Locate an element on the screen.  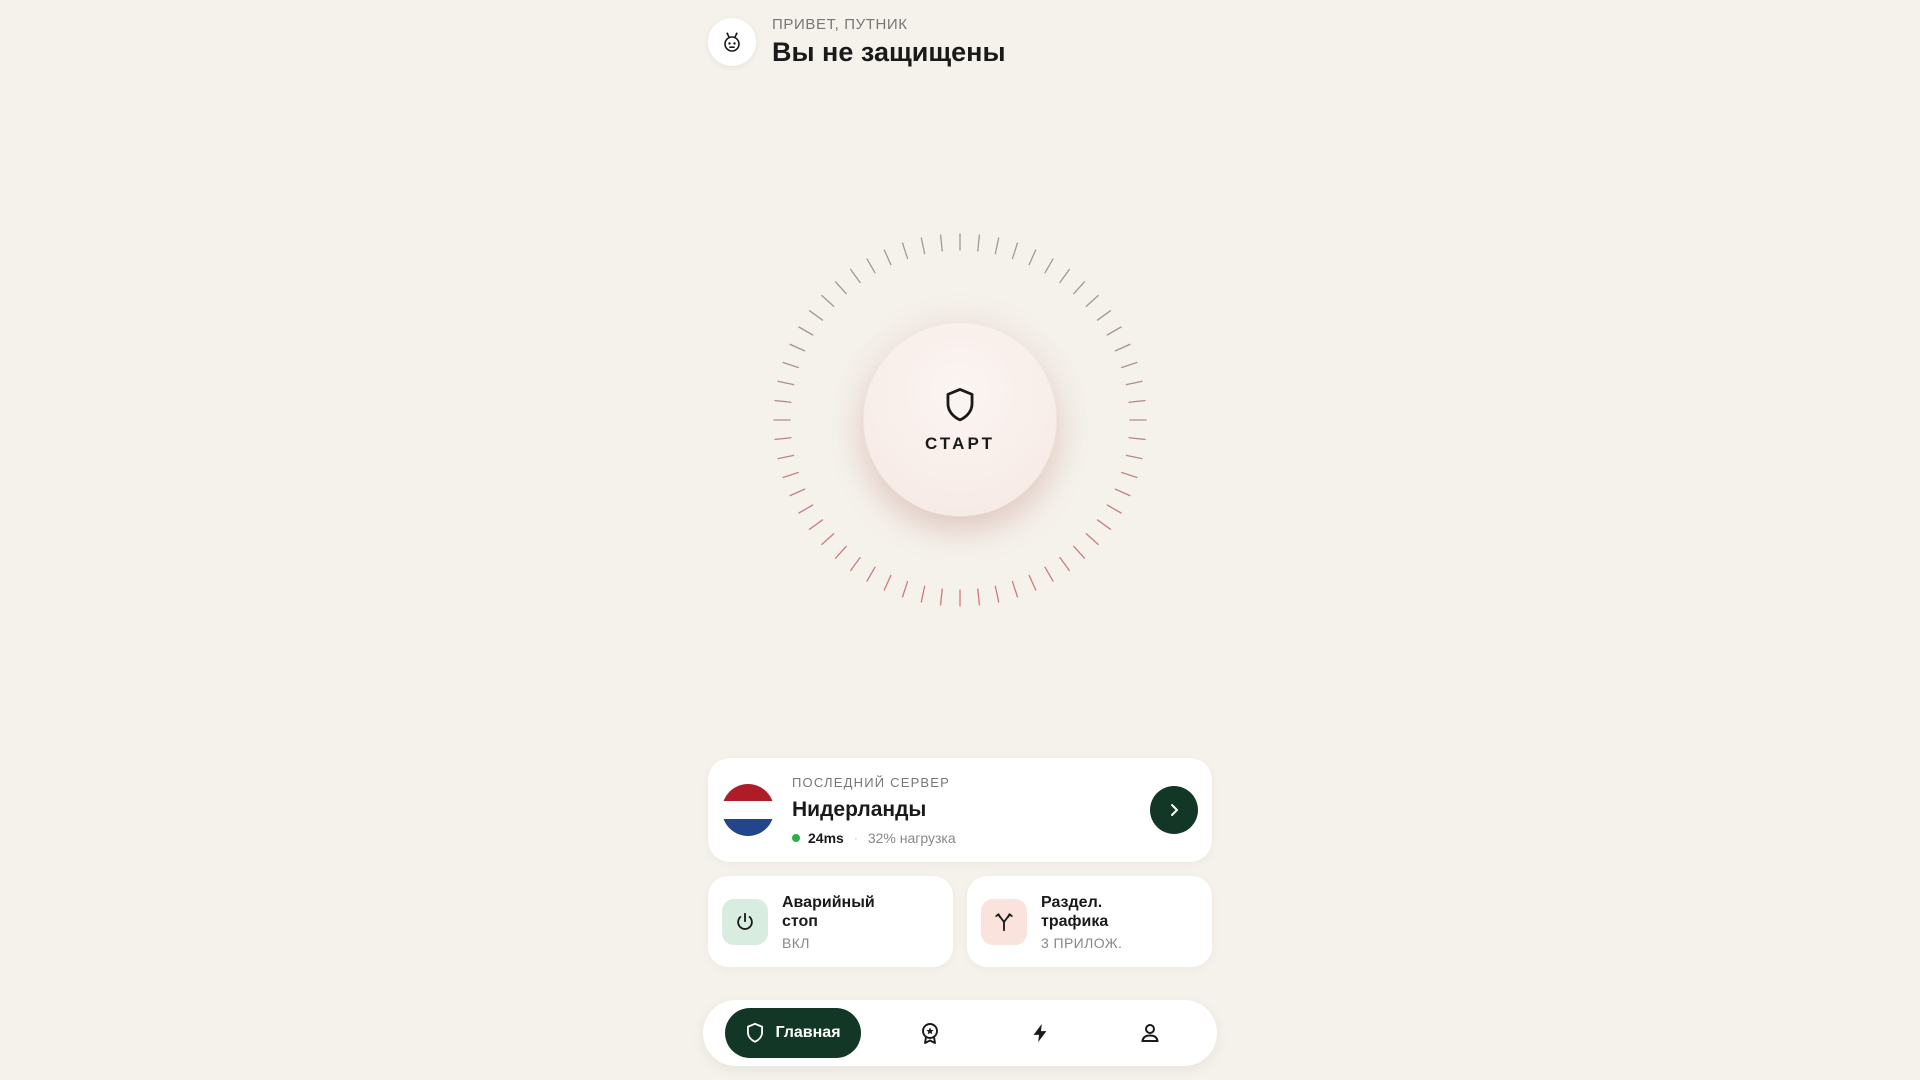
chevron-right-icon is located at coordinates (1174, 810).